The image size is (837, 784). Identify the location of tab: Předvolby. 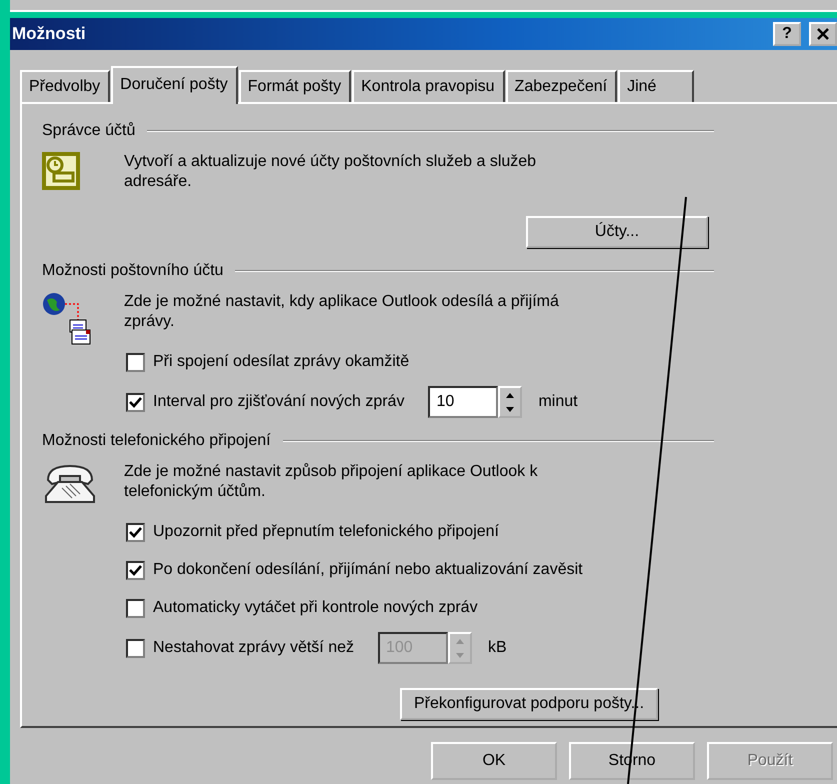
(65, 86).